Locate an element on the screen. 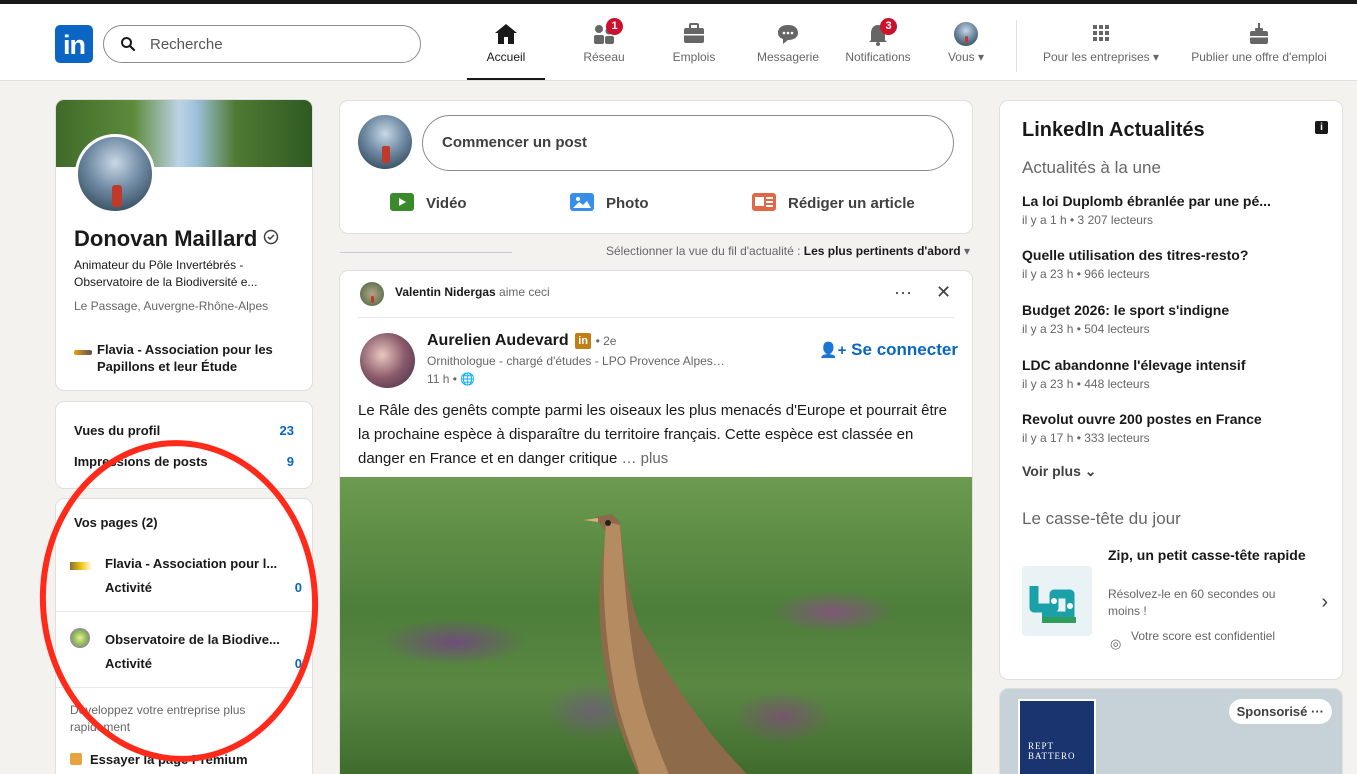 The image size is (1357, 774). nav-business-label: Pour les entreprises ▾ is located at coordinates (1101, 57).